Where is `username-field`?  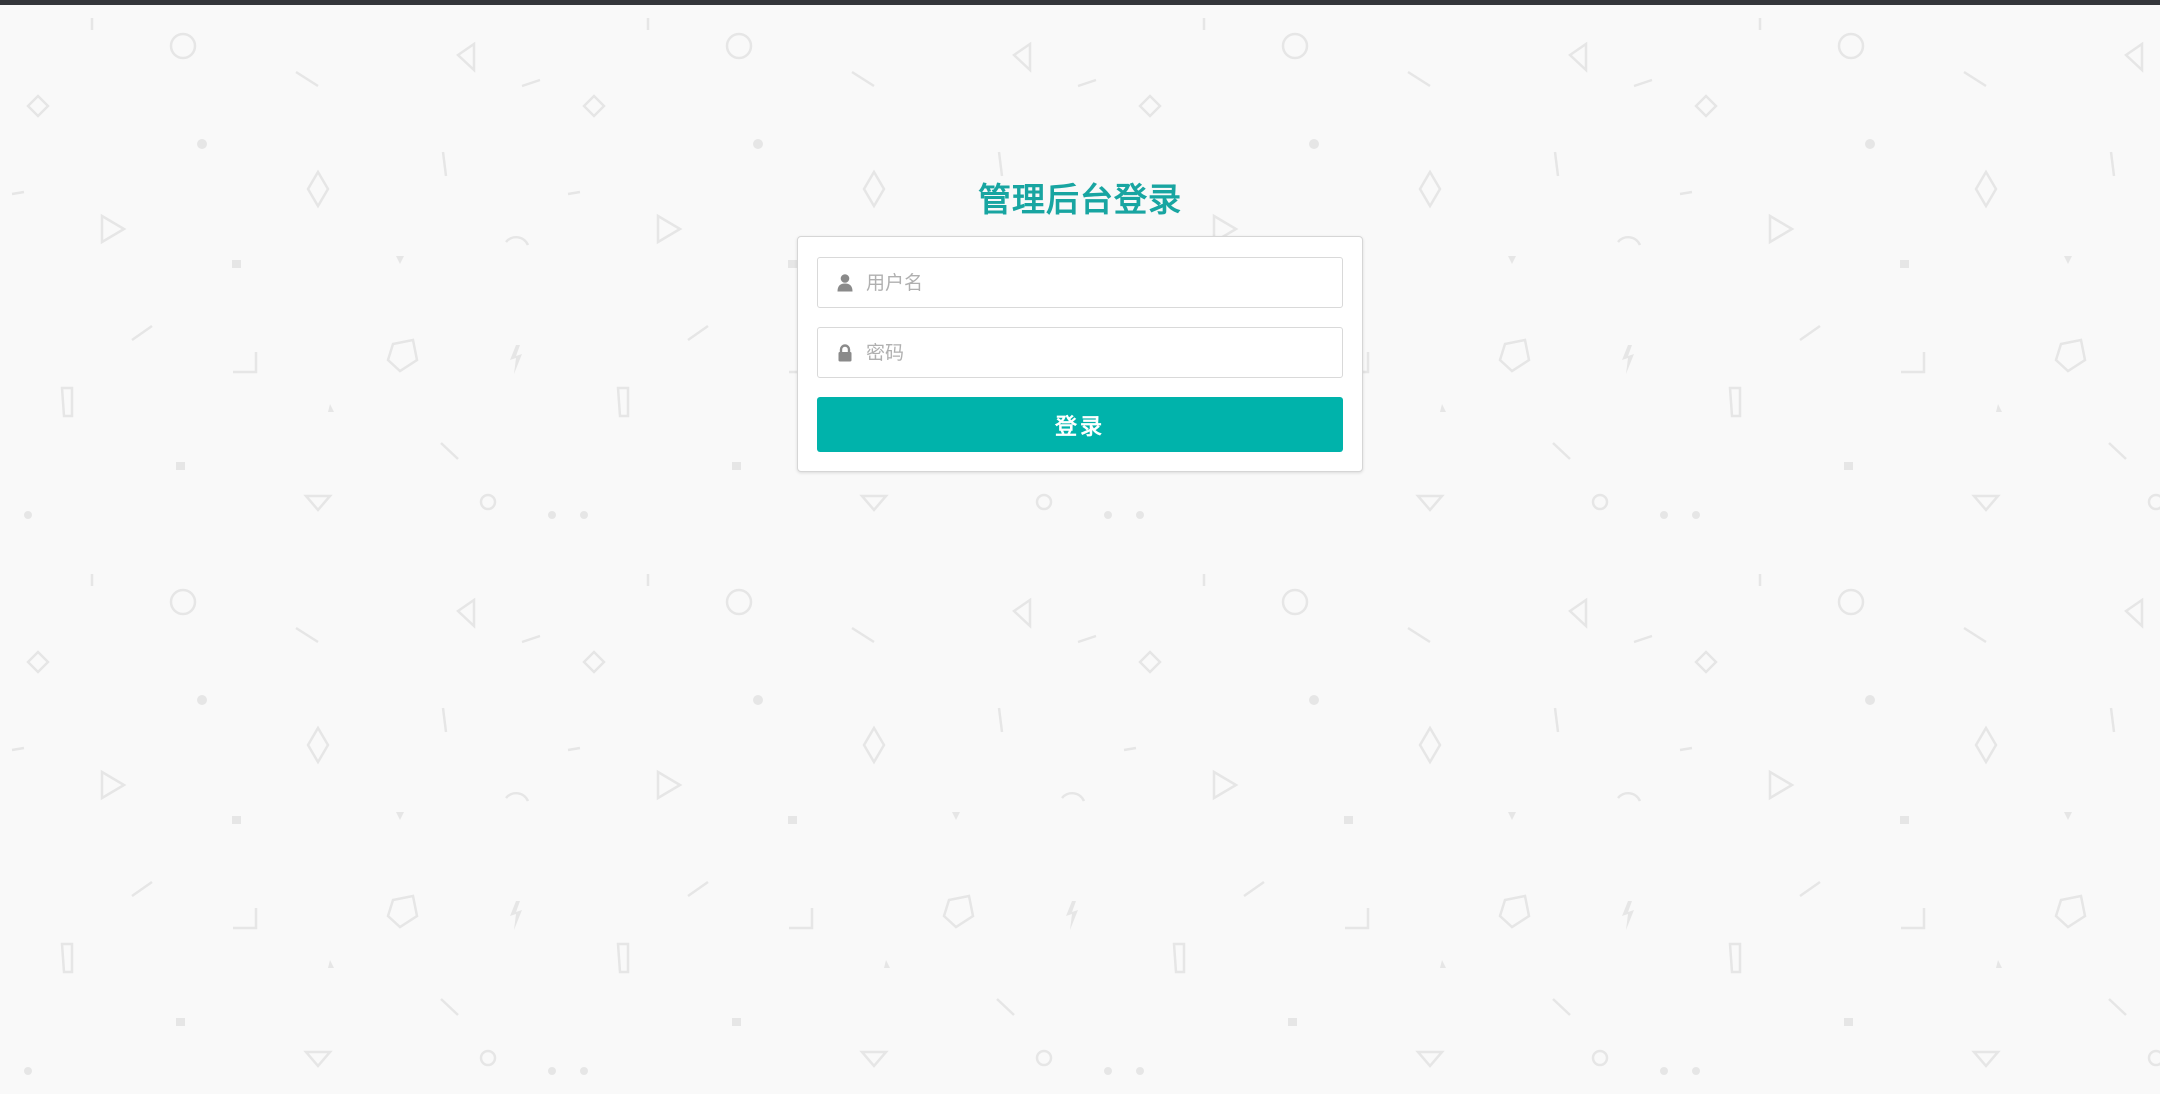
username-field is located at coordinates (1080, 282).